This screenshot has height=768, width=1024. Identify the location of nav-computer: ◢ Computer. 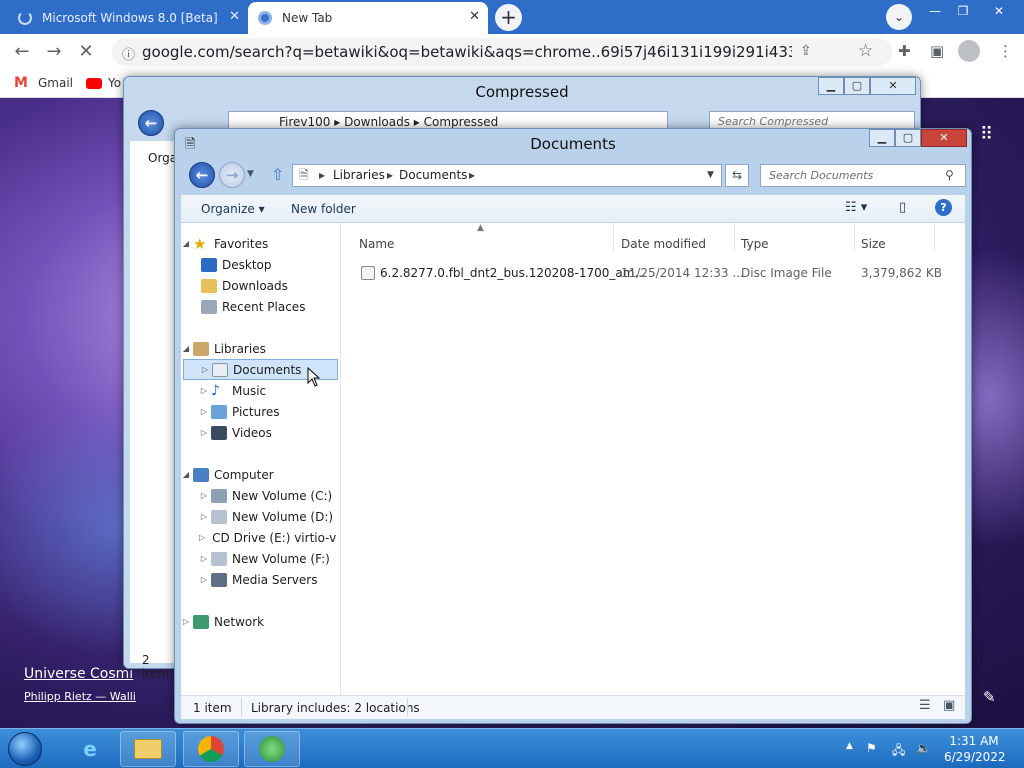
(258, 474).